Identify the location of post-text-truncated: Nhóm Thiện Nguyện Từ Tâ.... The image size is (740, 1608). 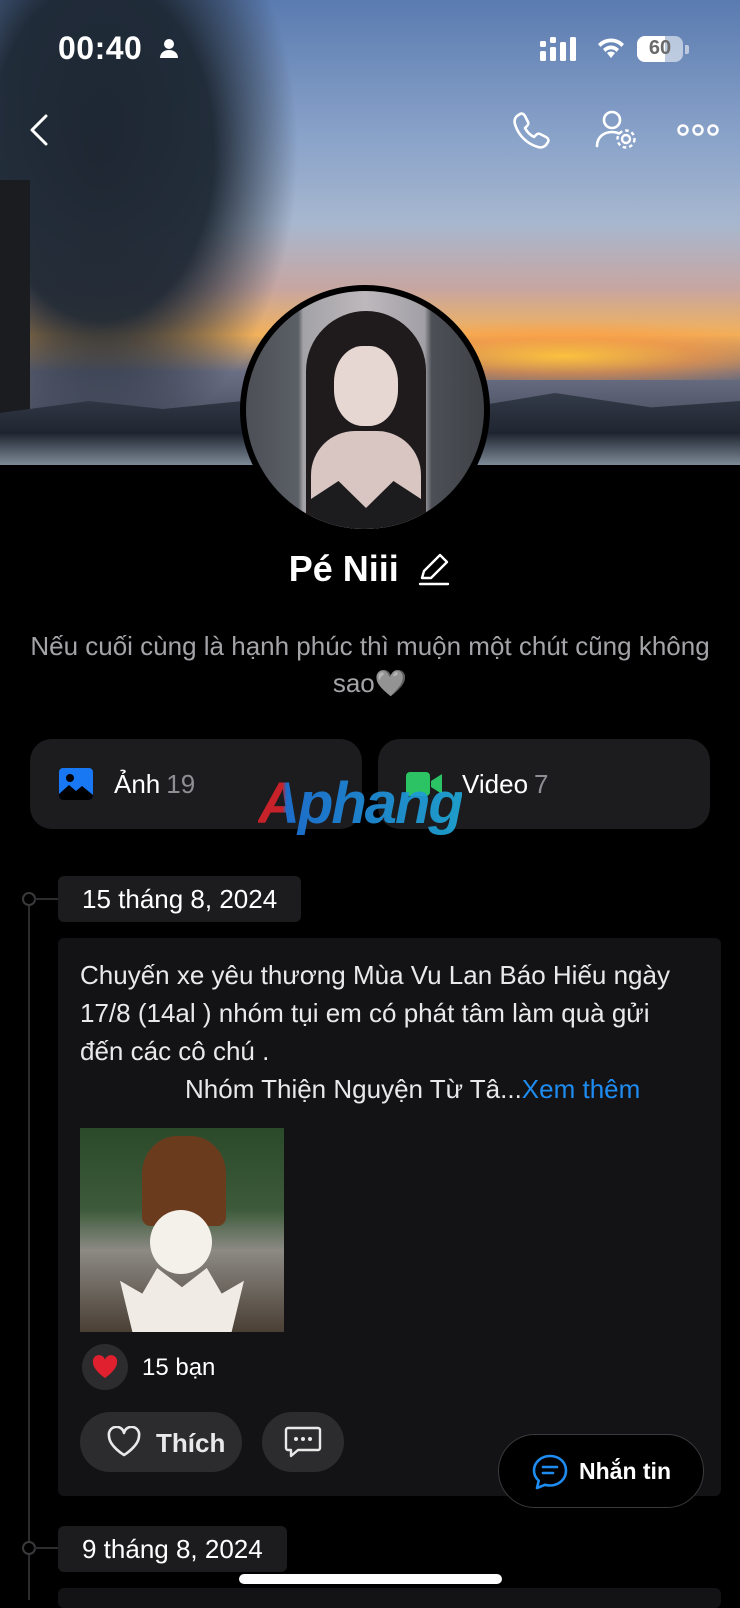
(353, 1089).